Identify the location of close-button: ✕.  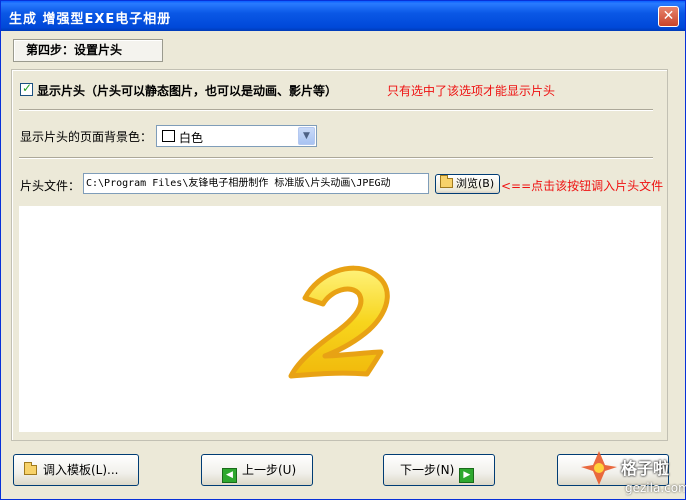
(668, 16).